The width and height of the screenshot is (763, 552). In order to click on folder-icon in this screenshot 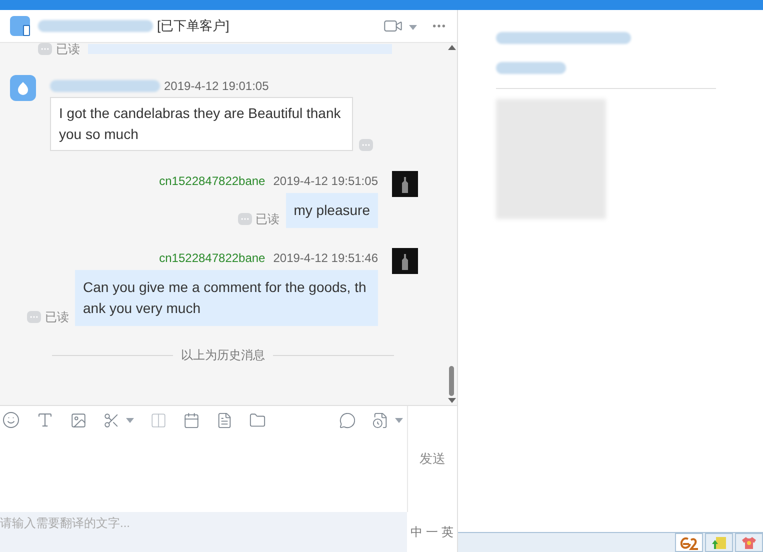, I will do `click(257, 420)`.